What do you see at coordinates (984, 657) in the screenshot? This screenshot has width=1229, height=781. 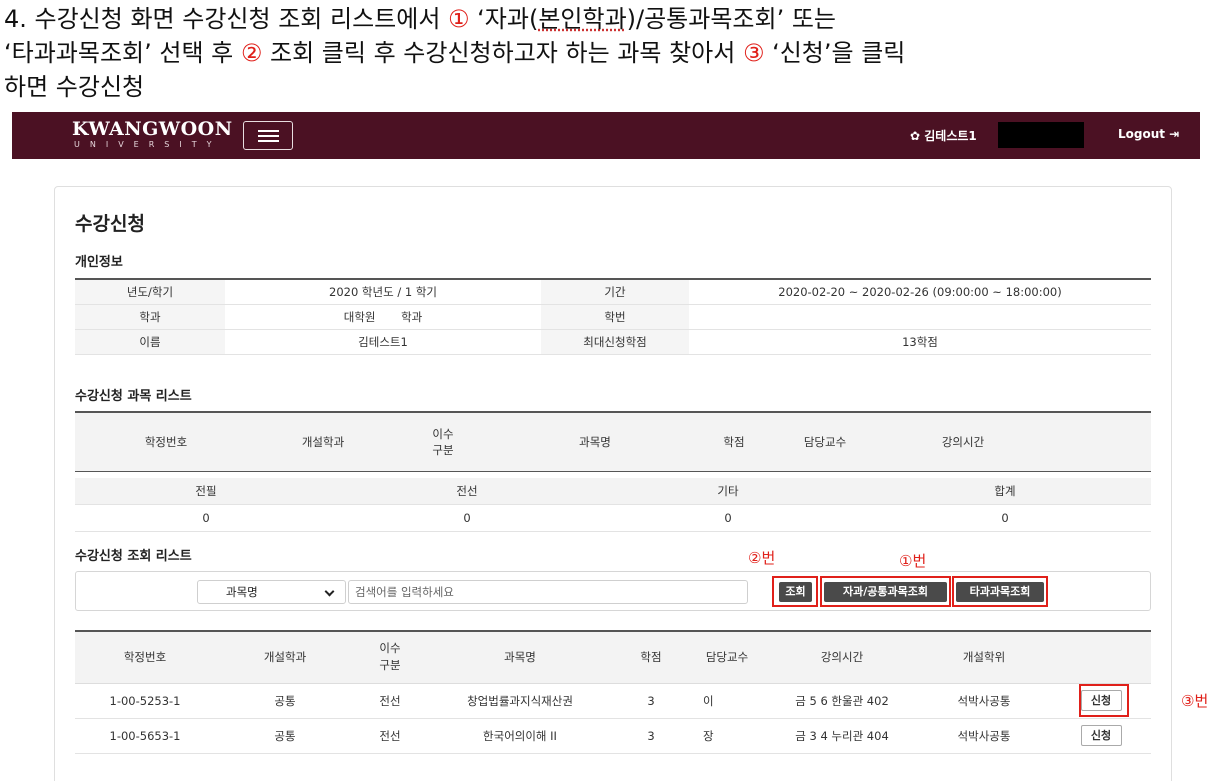 I see `col-degree: 개설학위` at bounding box center [984, 657].